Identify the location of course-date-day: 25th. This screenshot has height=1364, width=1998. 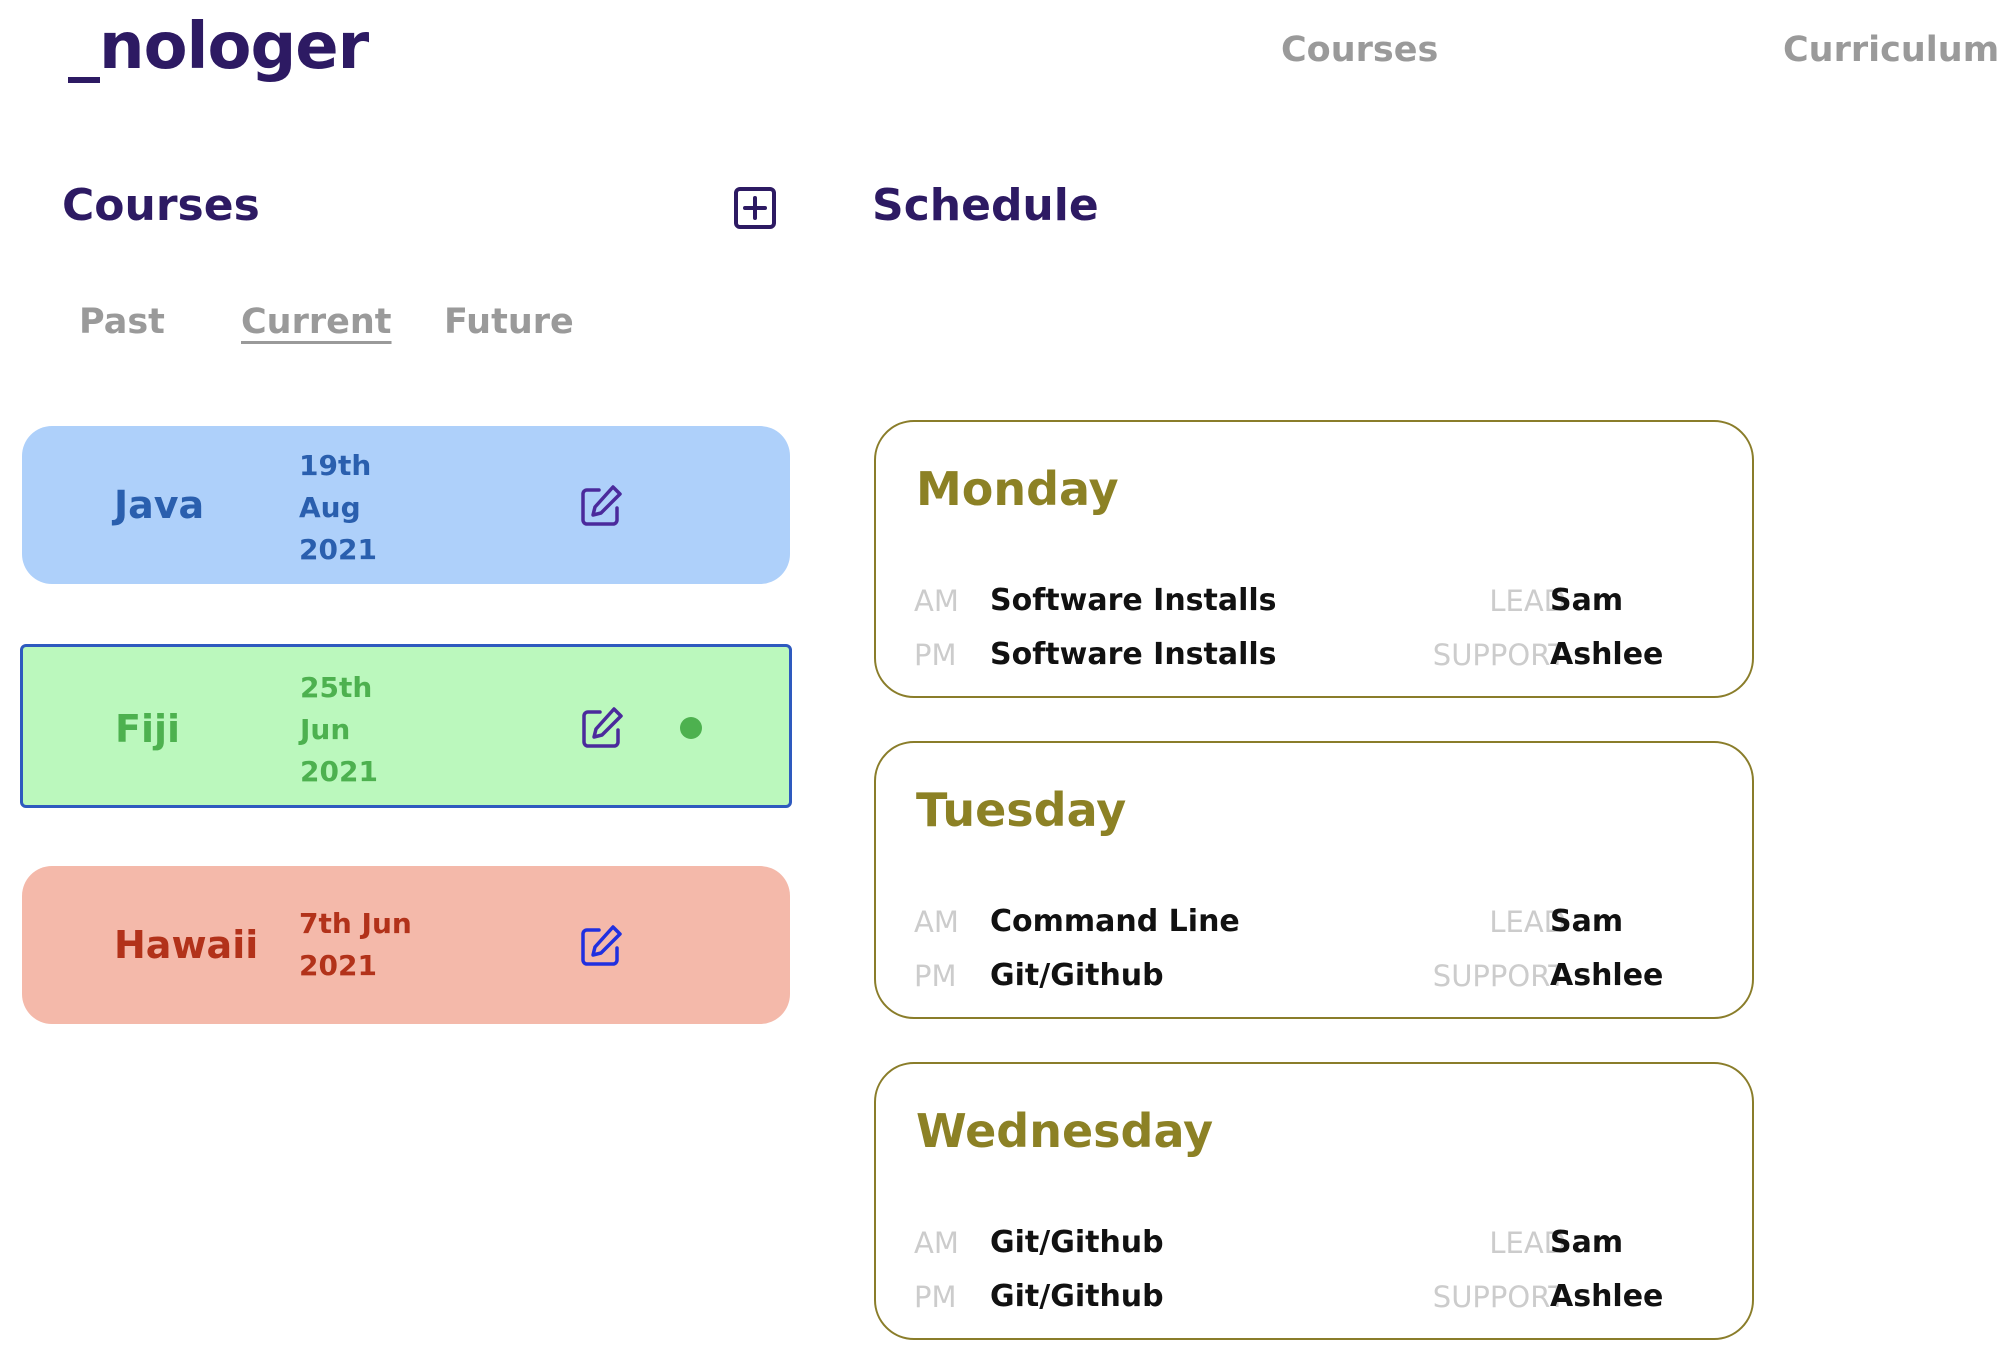
(336, 687).